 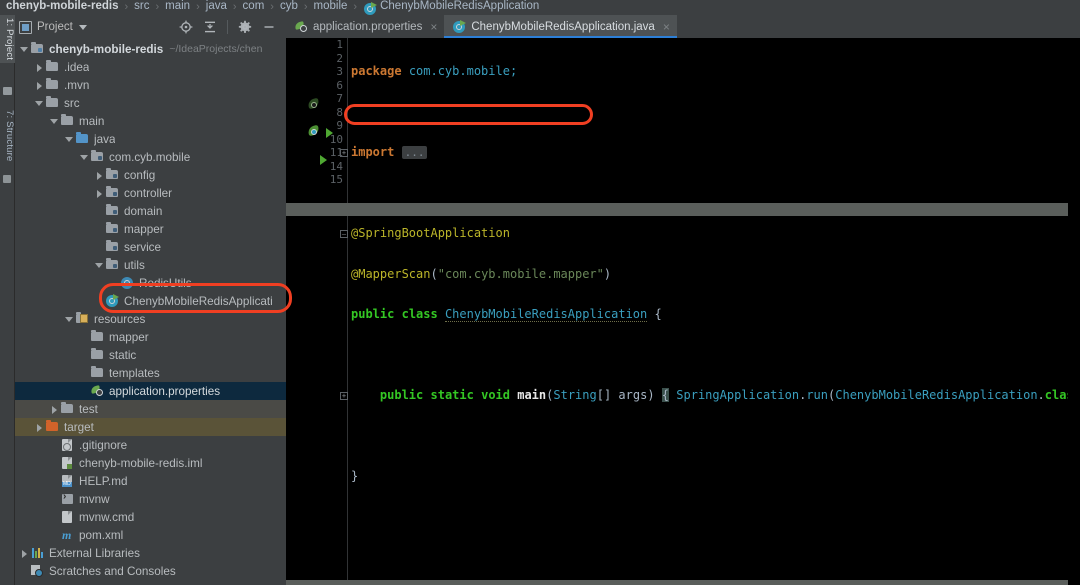 I want to click on tool-tab-structure: 7: Structure, so click(x=7, y=136).